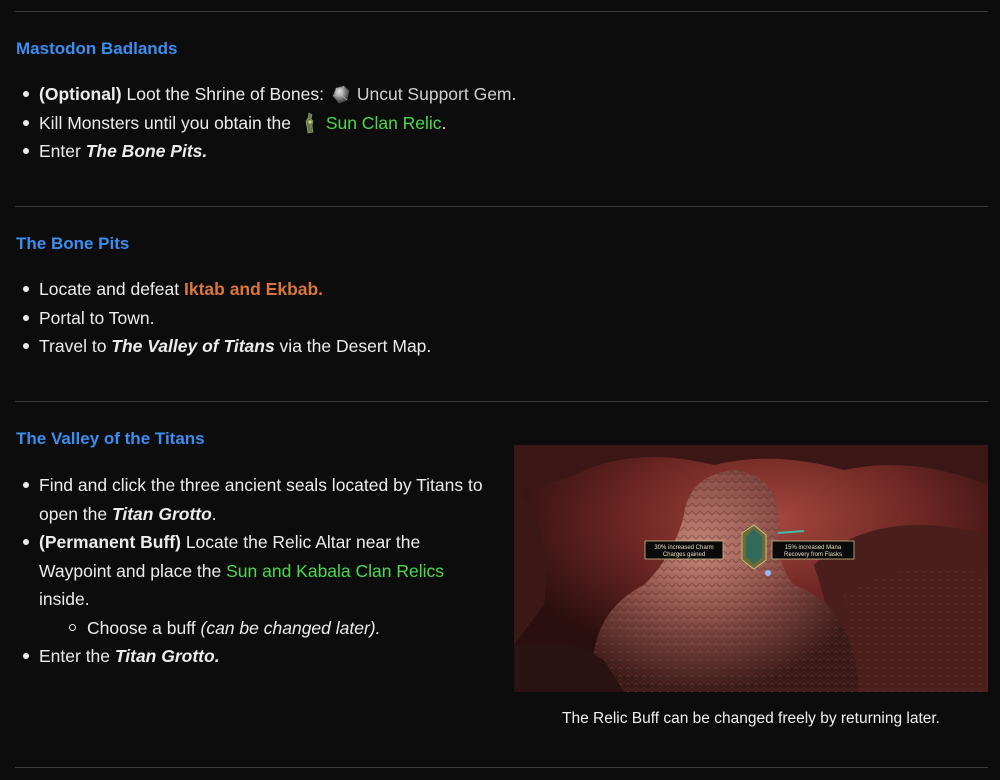 The image size is (1000, 780). I want to click on buff-left-line-1: 30% increased Charm, so click(683, 548).